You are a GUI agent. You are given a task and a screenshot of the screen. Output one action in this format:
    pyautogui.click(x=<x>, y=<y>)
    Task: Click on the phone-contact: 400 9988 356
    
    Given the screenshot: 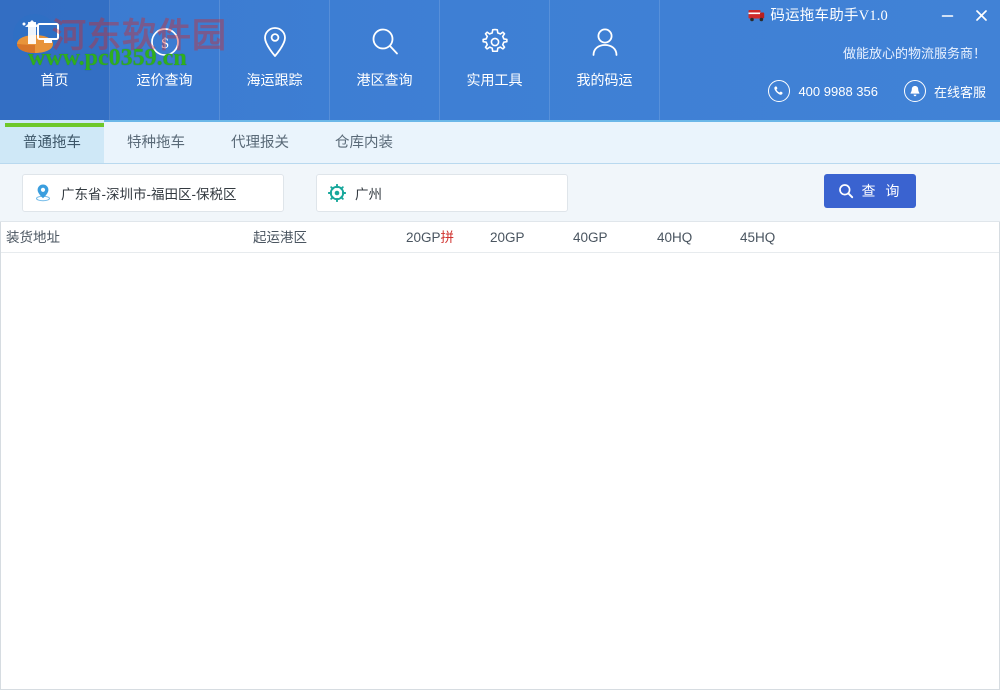 What is the action you would take?
    pyautogui.click(x=823, y=91)
    